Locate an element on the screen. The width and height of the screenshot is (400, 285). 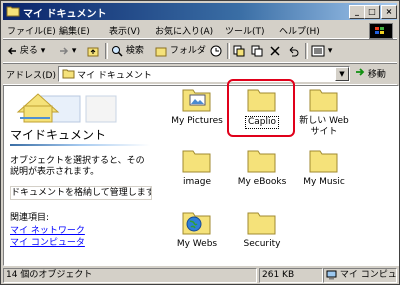
status-object-count: 14 個のオブジェクト is located at coordinates (130, 275).